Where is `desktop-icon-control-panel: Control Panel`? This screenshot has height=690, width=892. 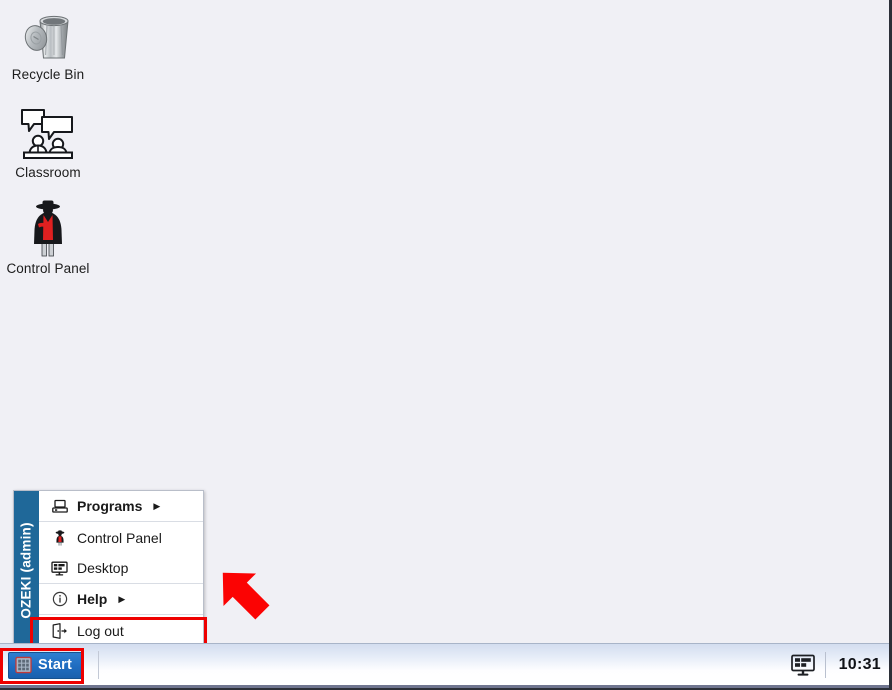
desktop-icon-control-panel: Control Panel is located at coordinates (48, 238).